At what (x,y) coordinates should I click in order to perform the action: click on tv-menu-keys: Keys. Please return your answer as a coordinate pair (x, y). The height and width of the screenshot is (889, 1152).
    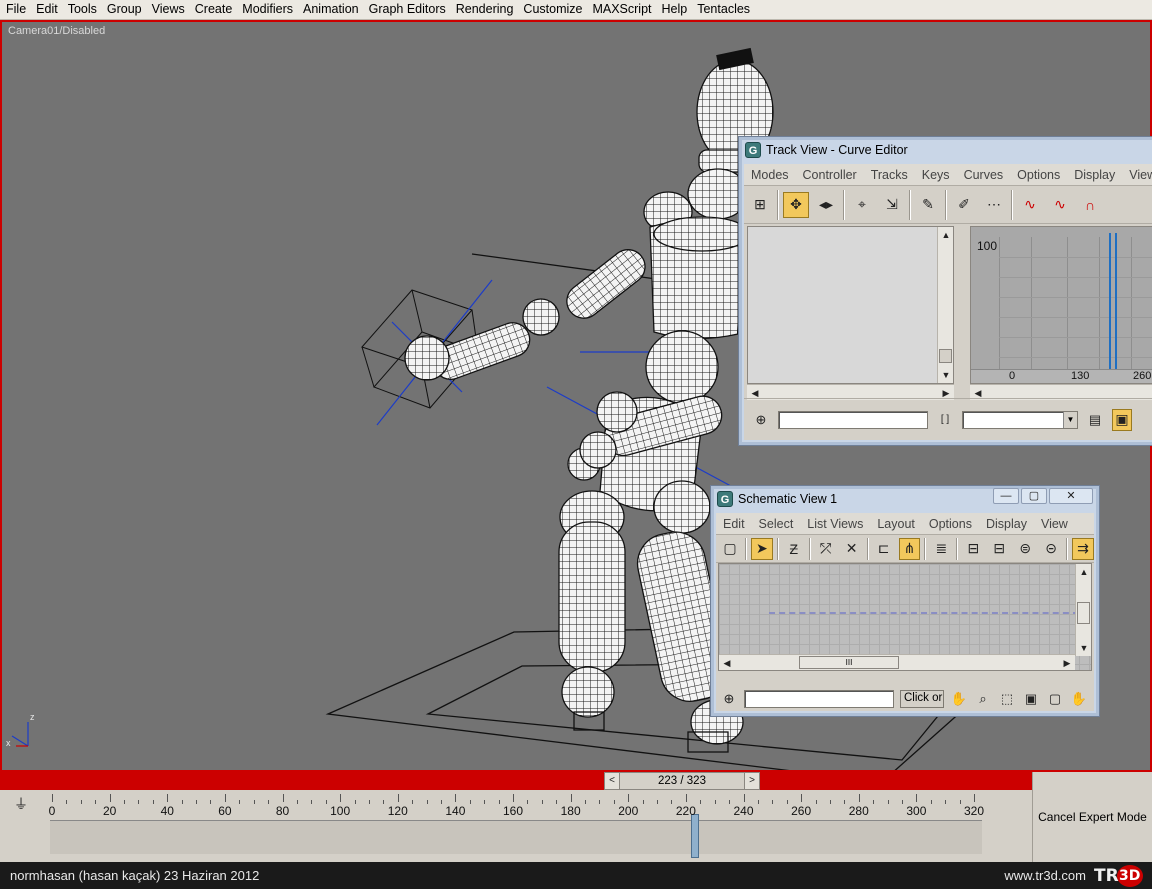
    Looking at the image, I should click on (936, 175).